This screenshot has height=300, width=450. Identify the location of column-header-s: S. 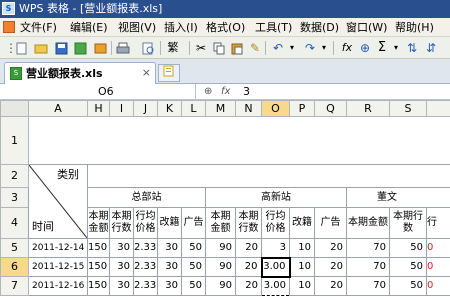
(408, 108).